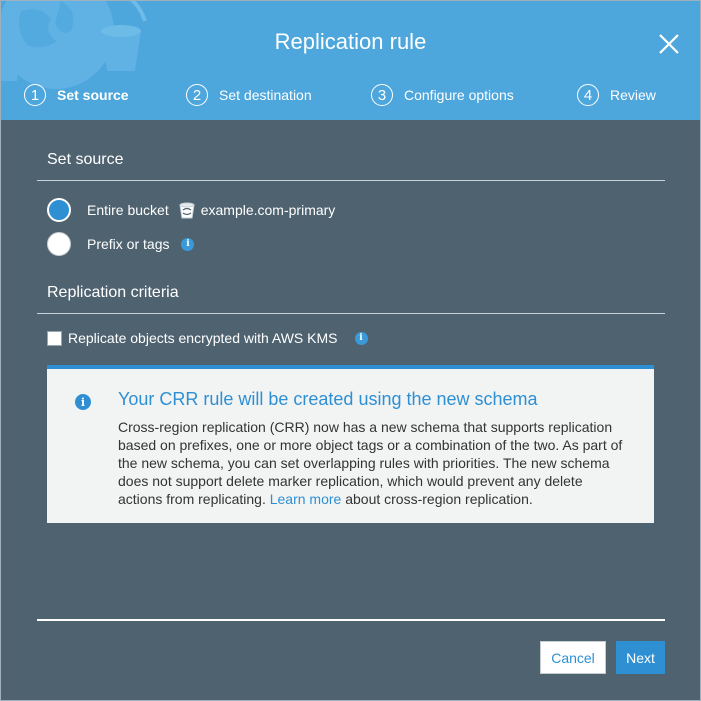  I want to click on step-number: 4, so click(588, 95).